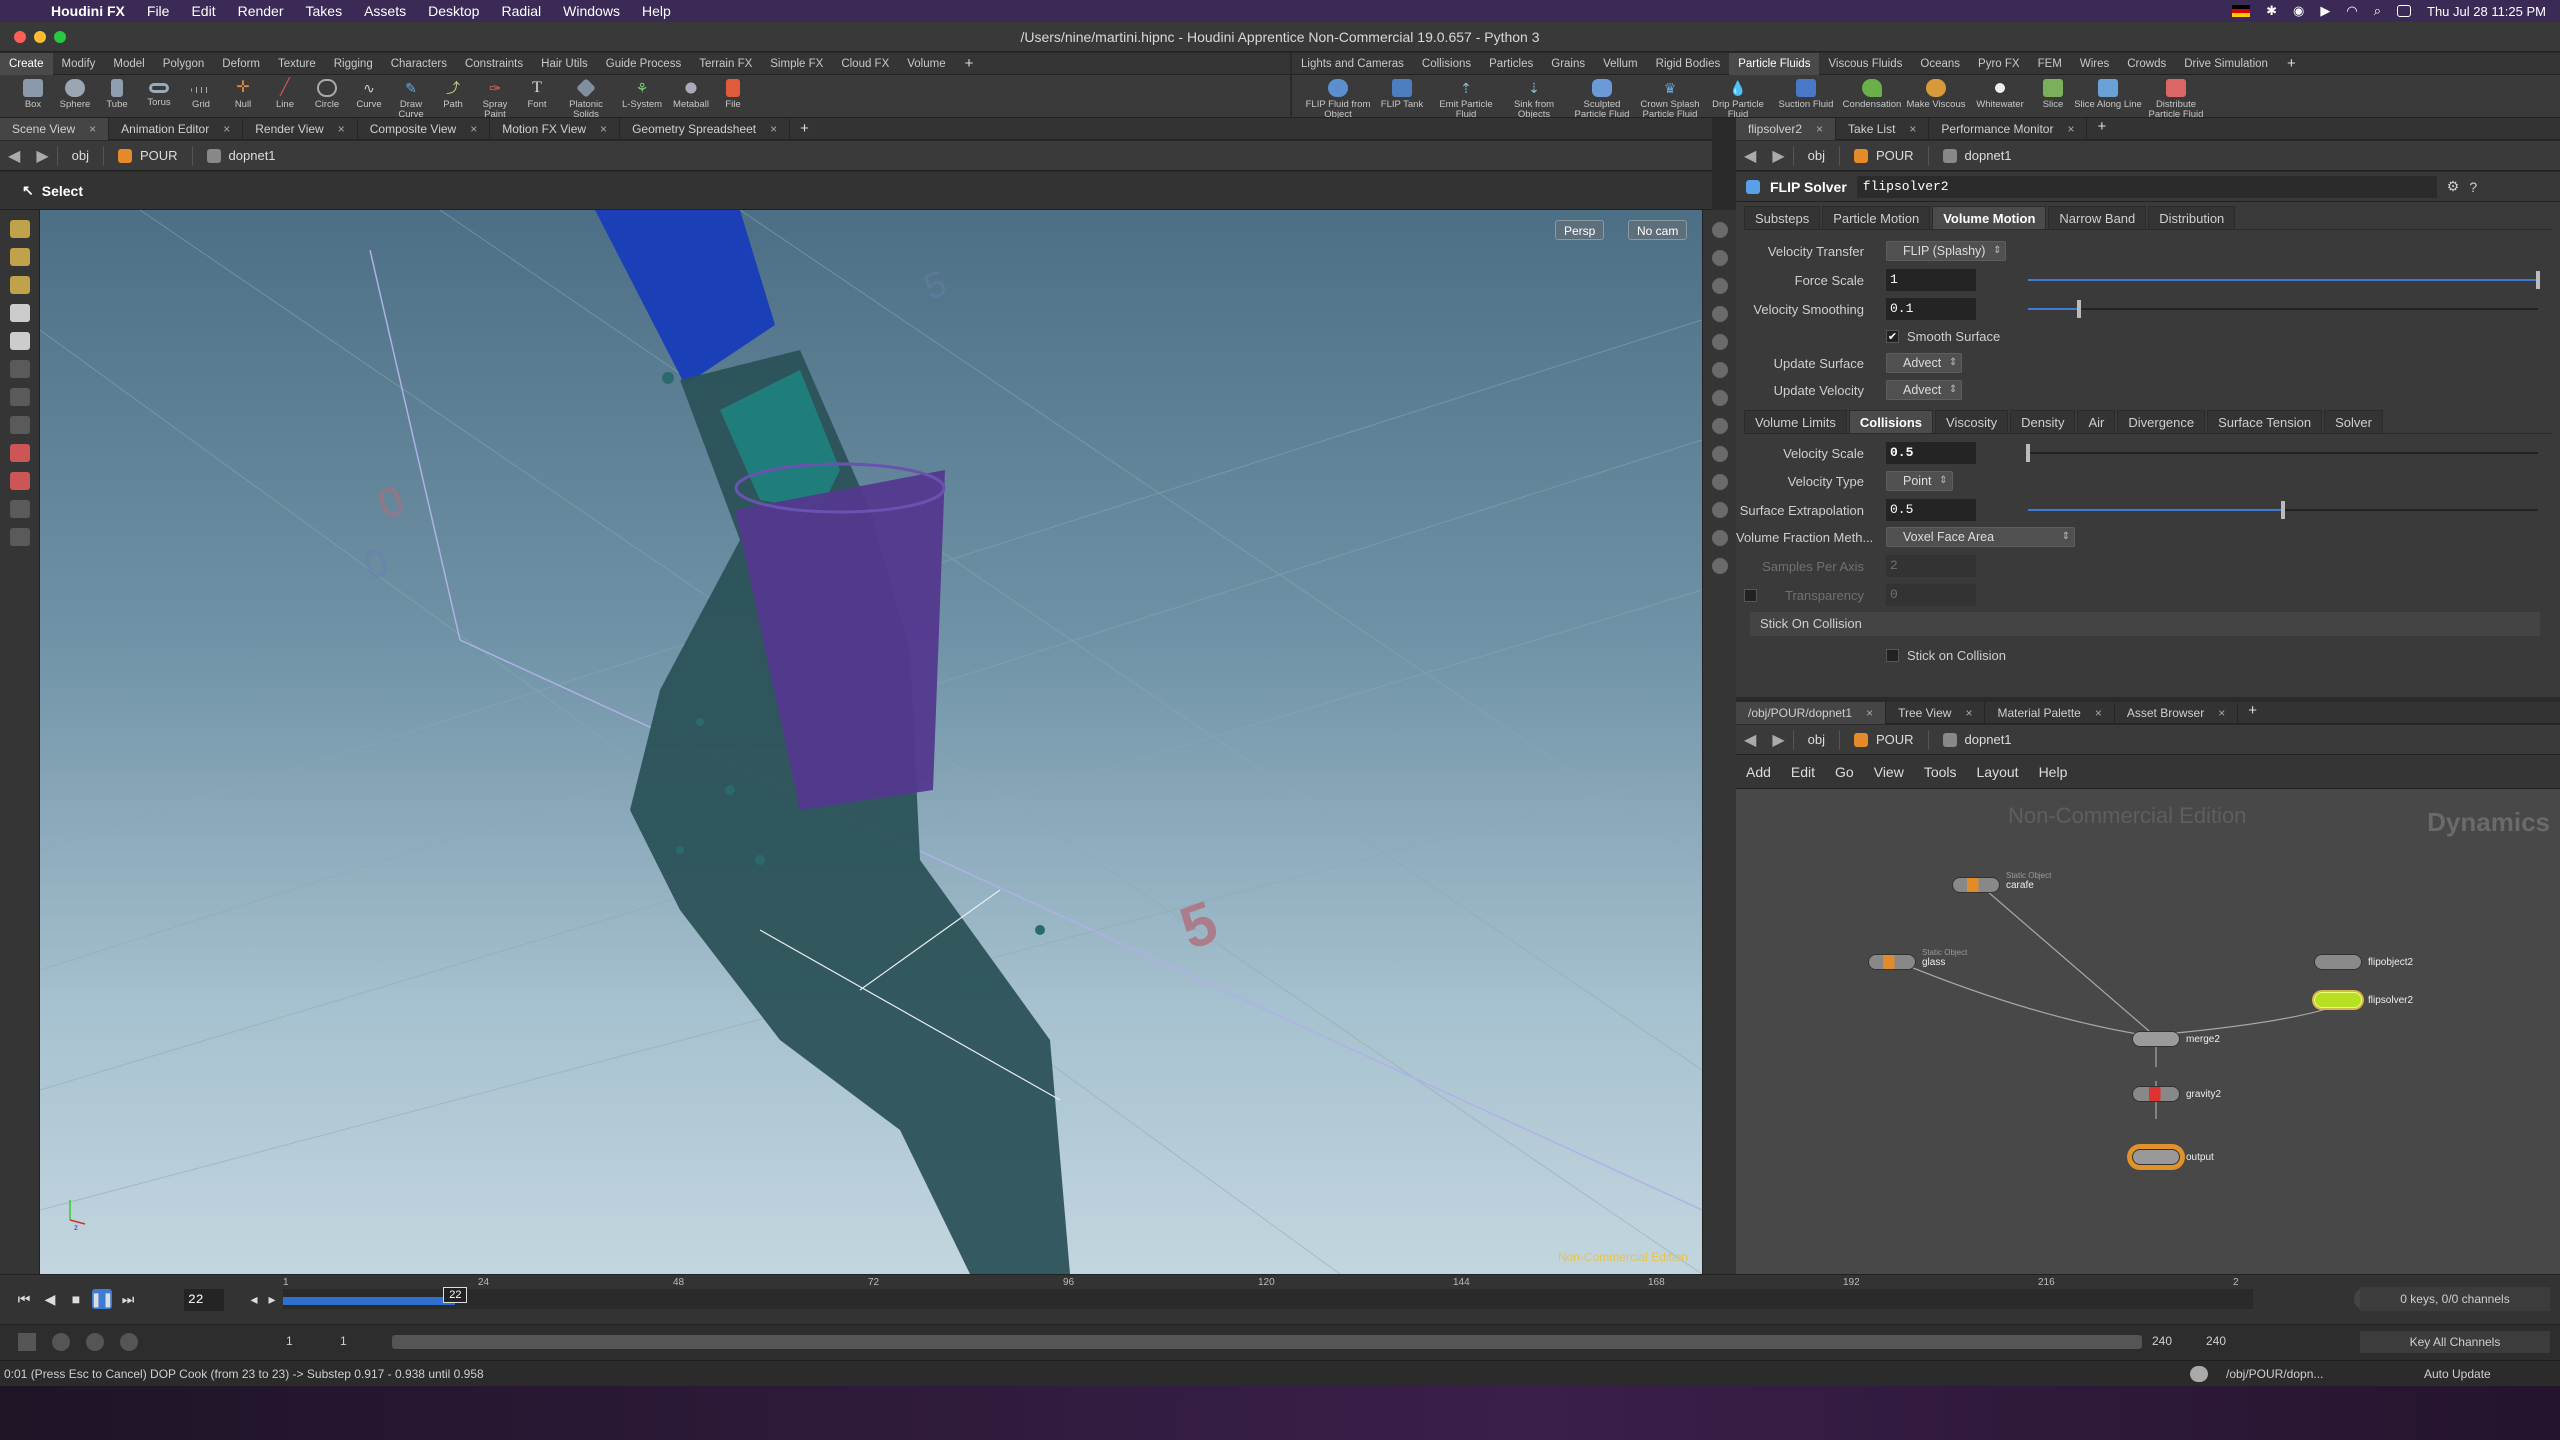 The width and height of the screenshot is (2560, 1440). I want to click on velocity-smoothing-field: 0.1, so click(1931, 309).